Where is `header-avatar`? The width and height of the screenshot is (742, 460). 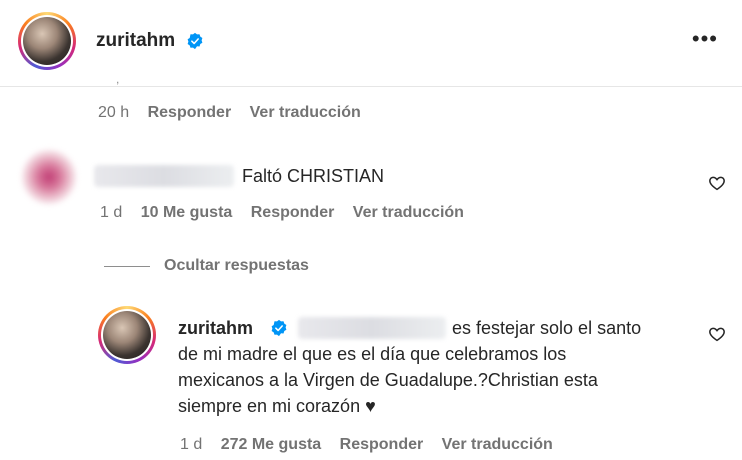
header-avatar is located at coordinates (47, 41).